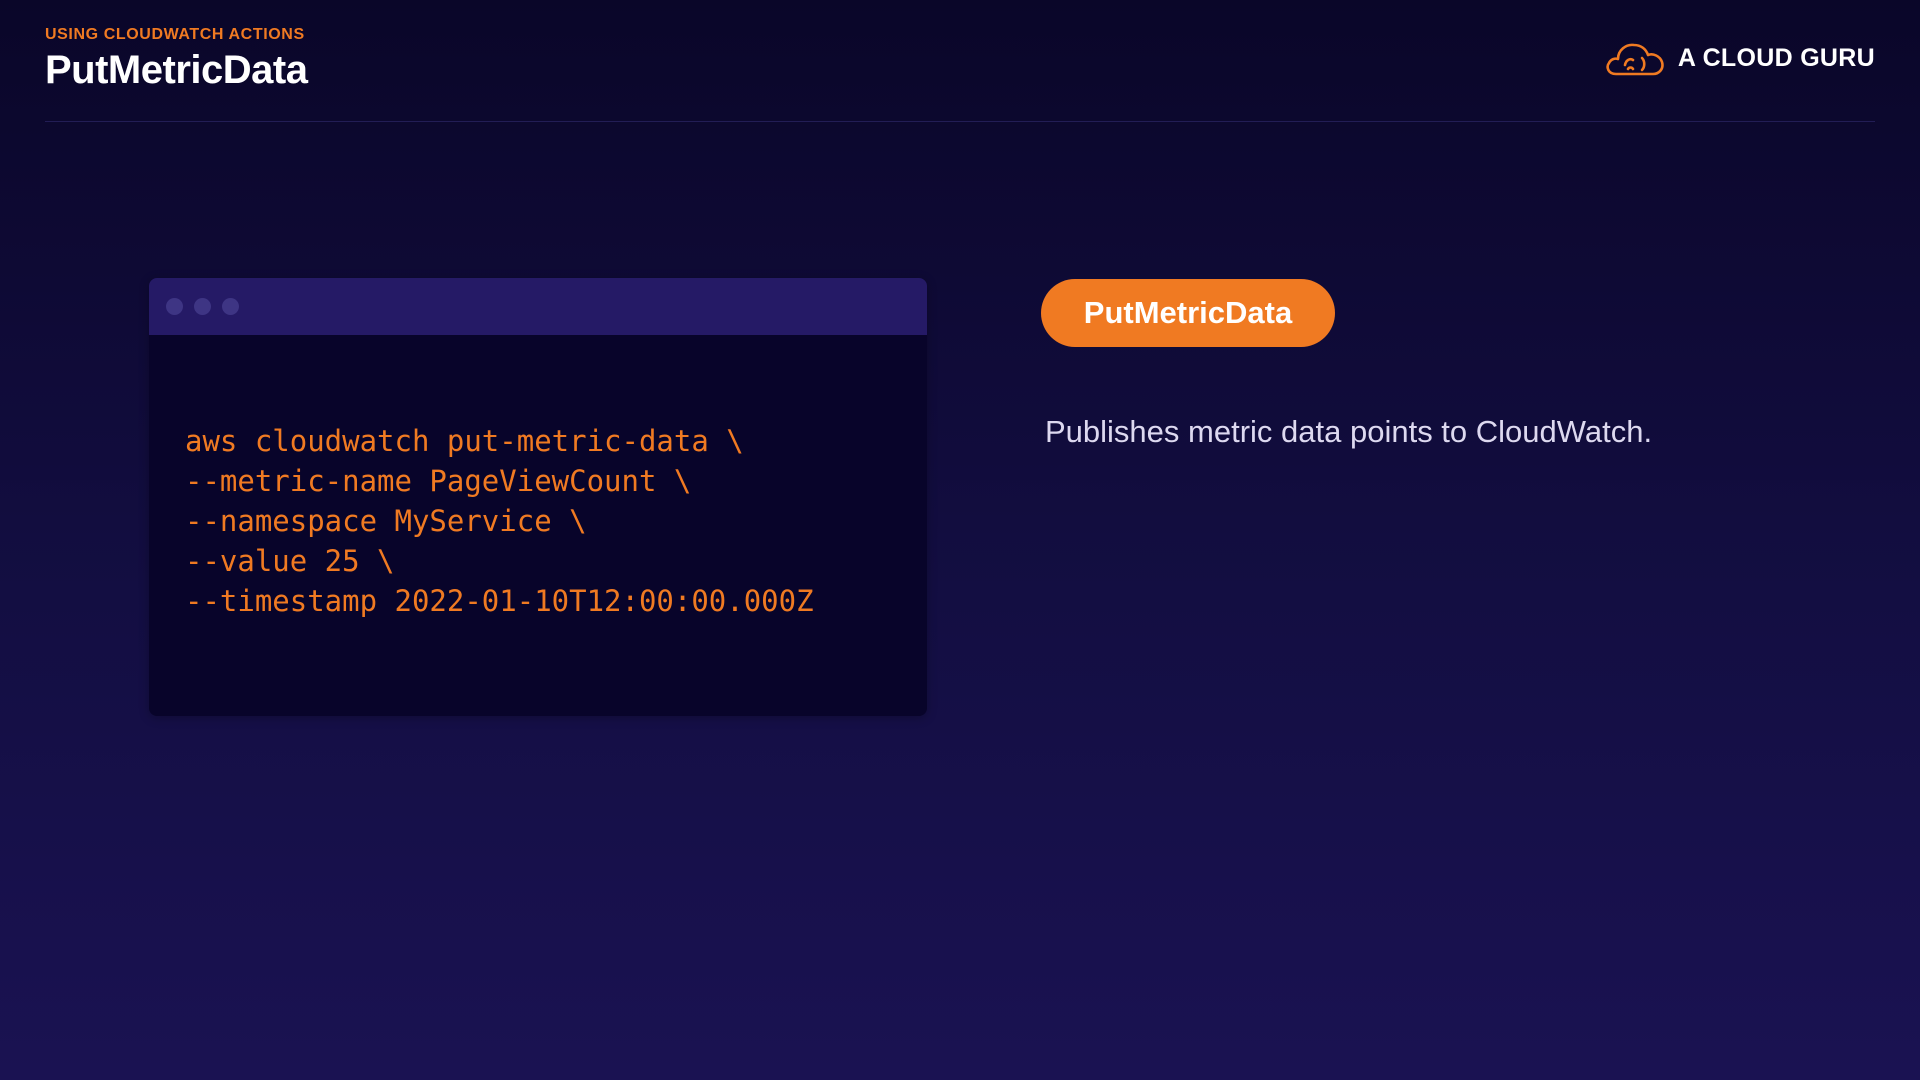 Image resolution: width=1920 pixels, height=1080 pixels. I want to click on page-title: PutMetricData, so click(176, 70).